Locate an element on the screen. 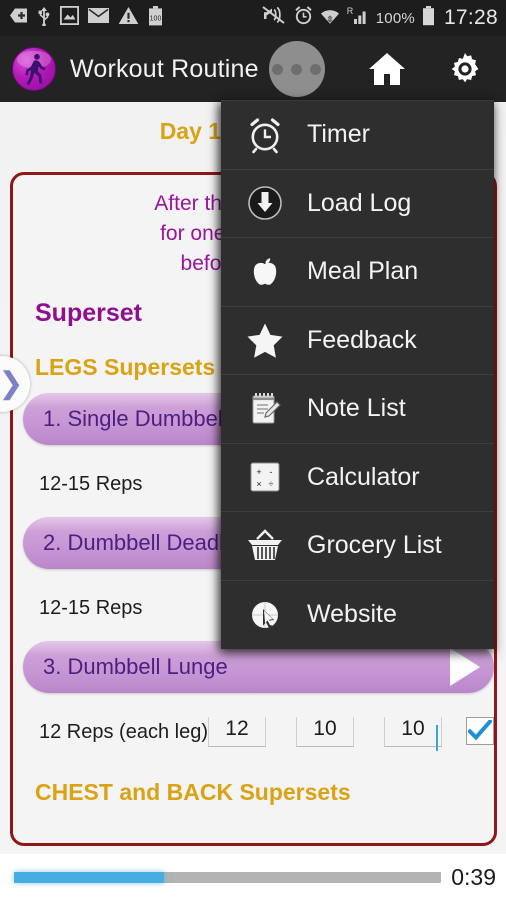  menu-item-meal-plan: Meal Plan is located at coordinates (357, 272).